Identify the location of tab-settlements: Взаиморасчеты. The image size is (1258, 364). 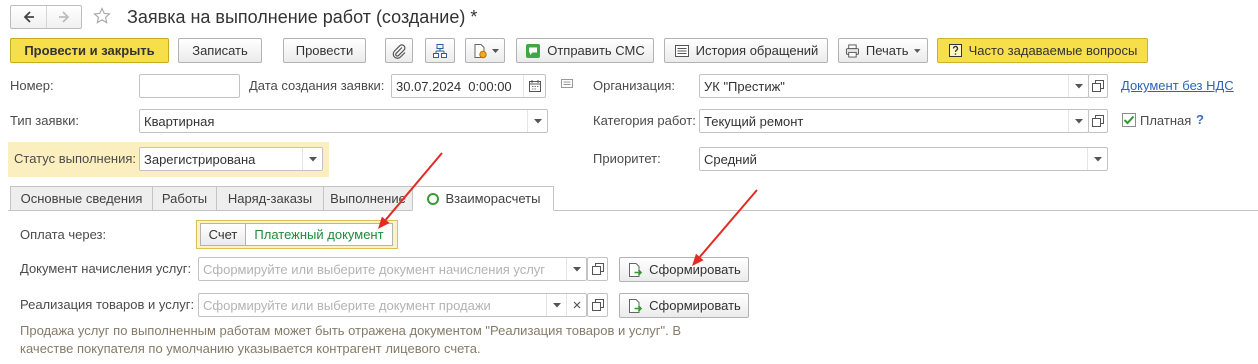
(483, 198).